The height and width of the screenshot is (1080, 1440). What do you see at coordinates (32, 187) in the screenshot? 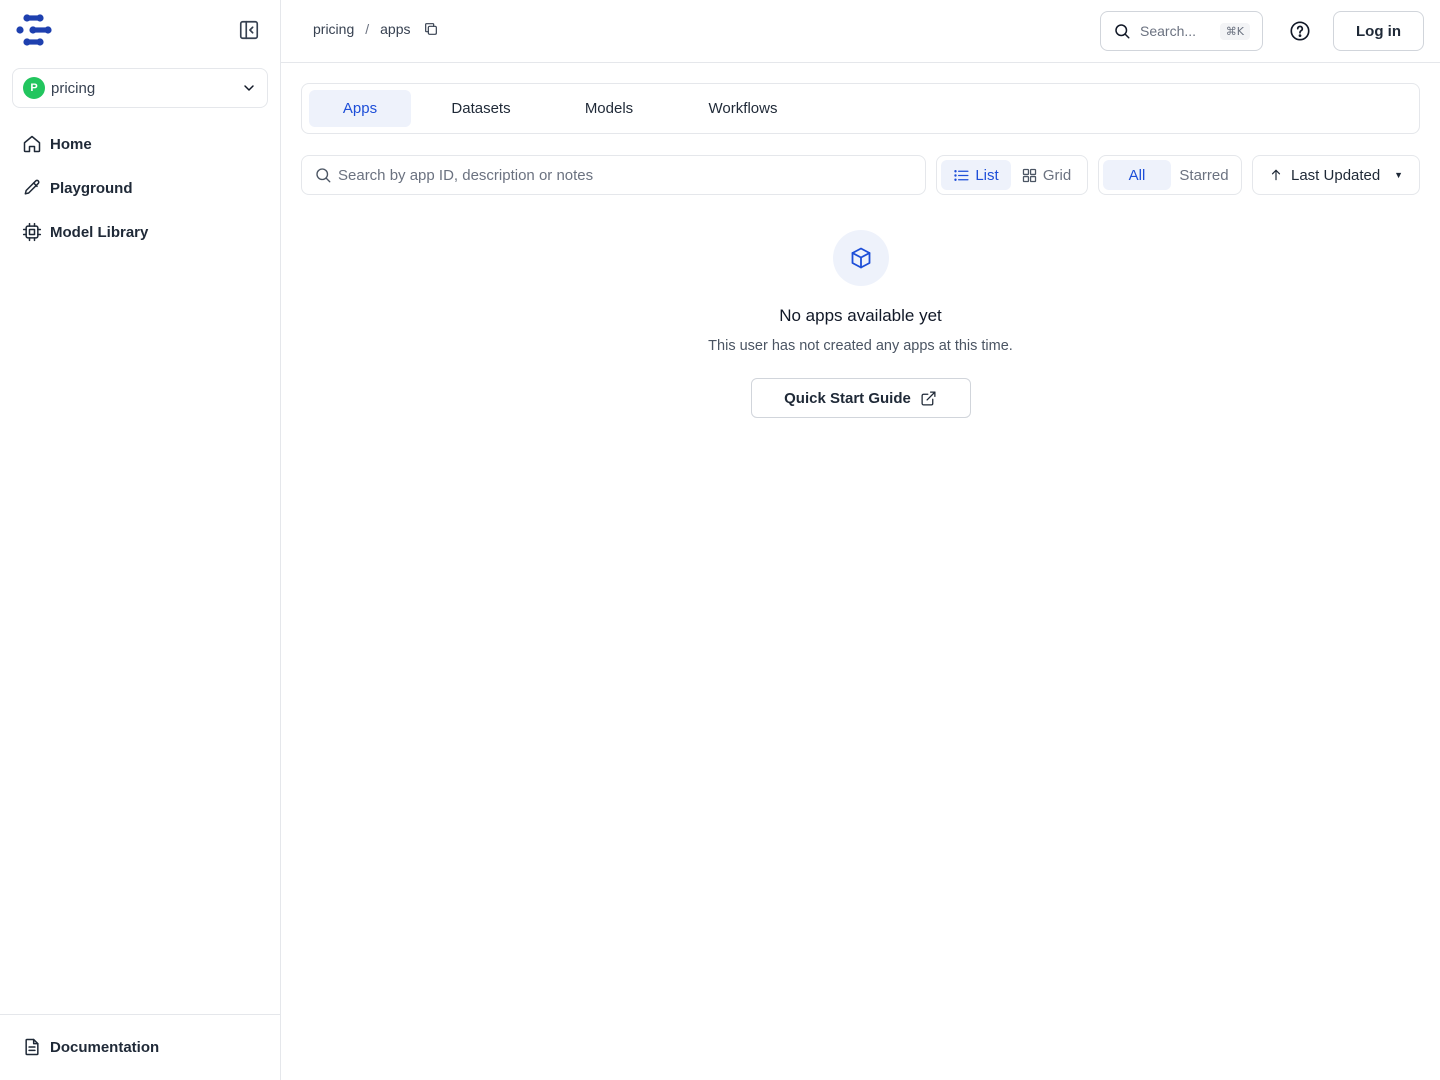
I see `pencil-icon` at bounding box center [32, 187].